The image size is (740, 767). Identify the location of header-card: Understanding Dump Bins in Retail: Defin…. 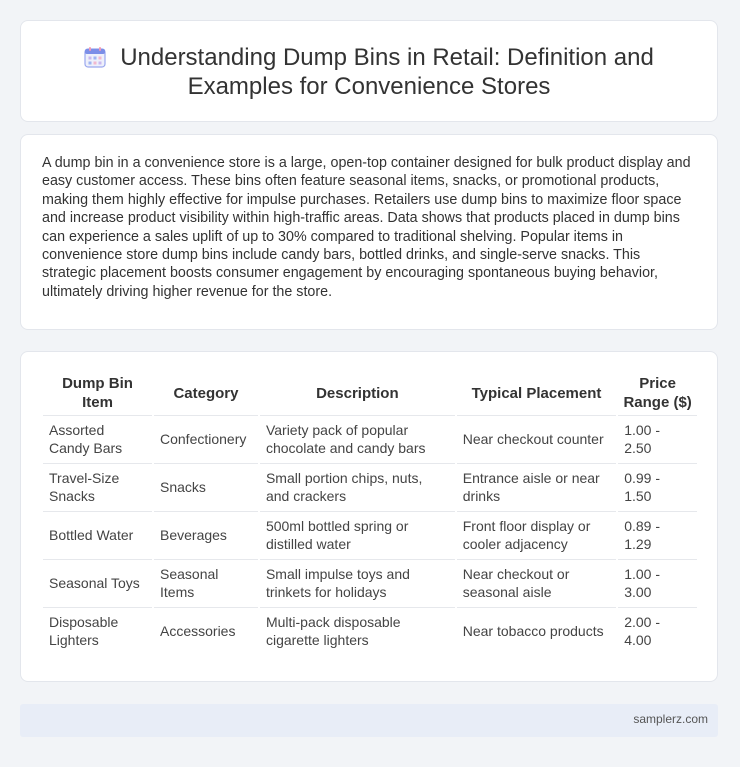
(369, 71).